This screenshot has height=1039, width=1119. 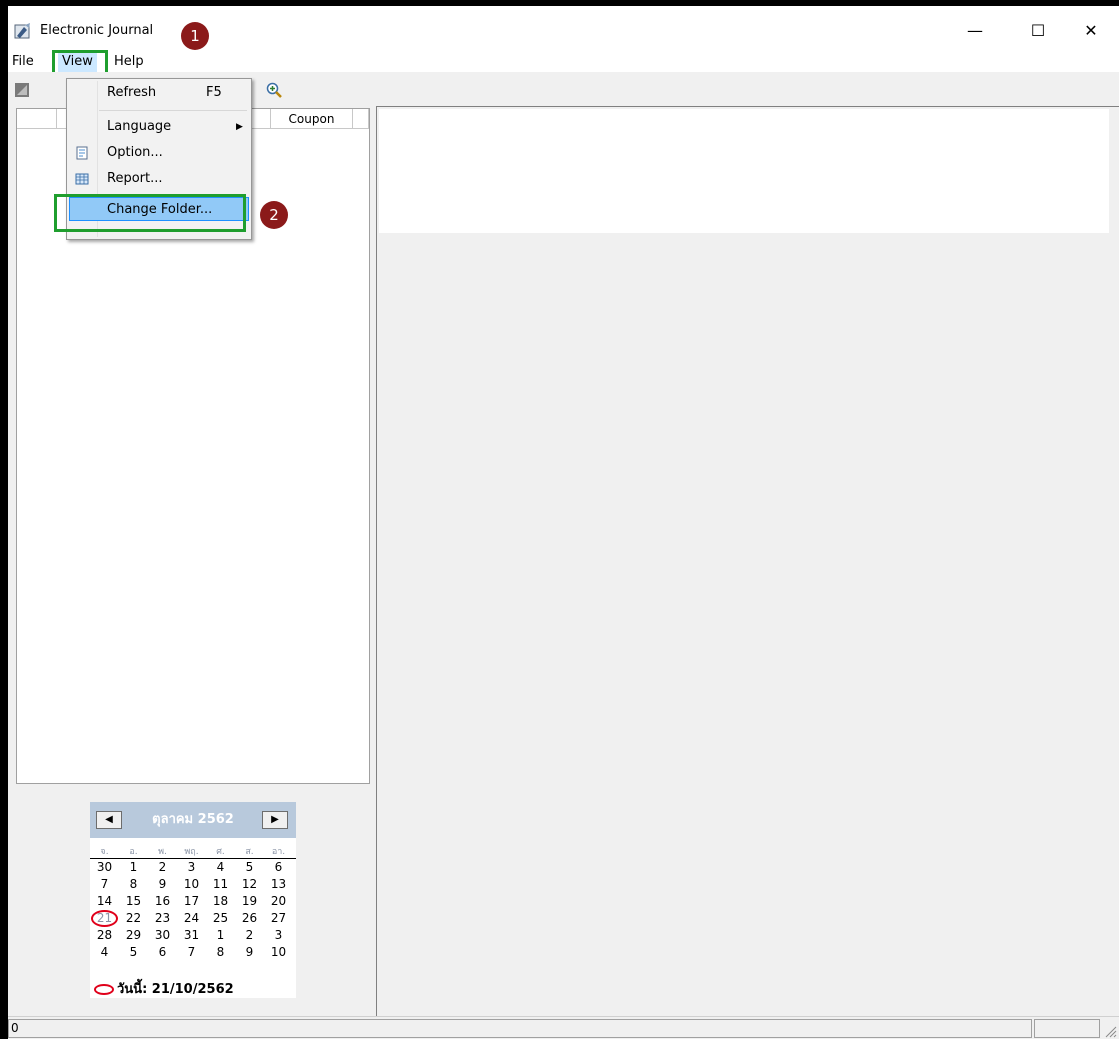 What do you see at coordinates (1038, 31) in the screenshot?
I see `maximize-button: ☐` at bounding box center [1038, 31].